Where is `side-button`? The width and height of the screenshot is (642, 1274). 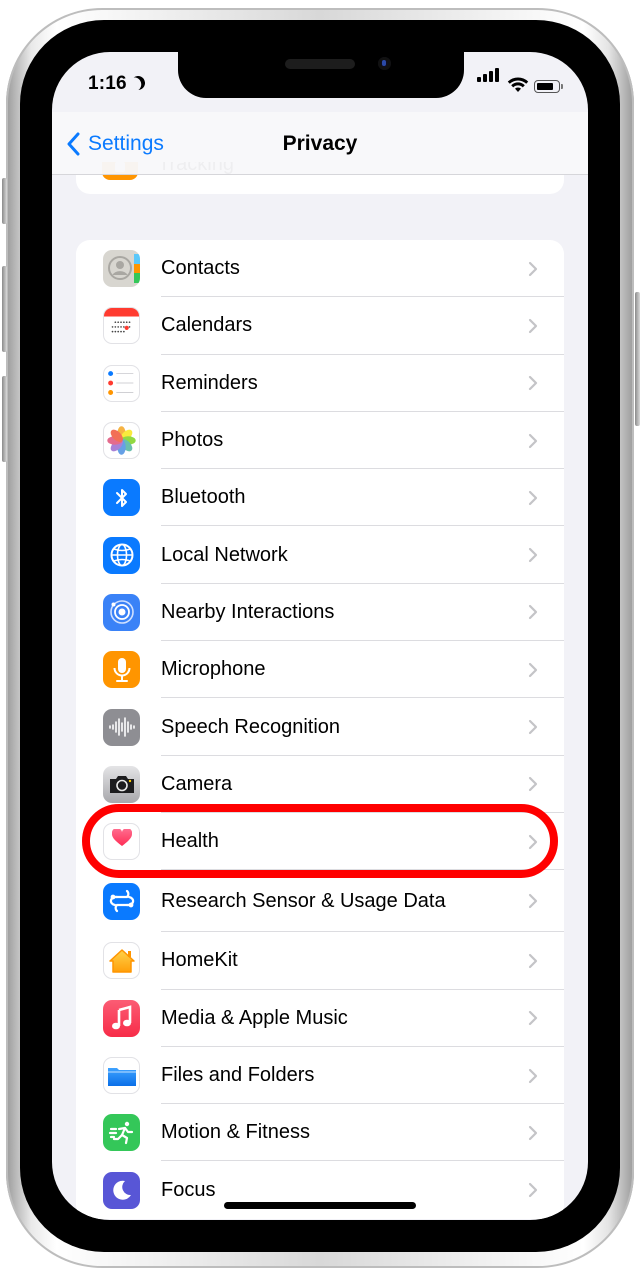
side-button is located at coordinates (637, 359).